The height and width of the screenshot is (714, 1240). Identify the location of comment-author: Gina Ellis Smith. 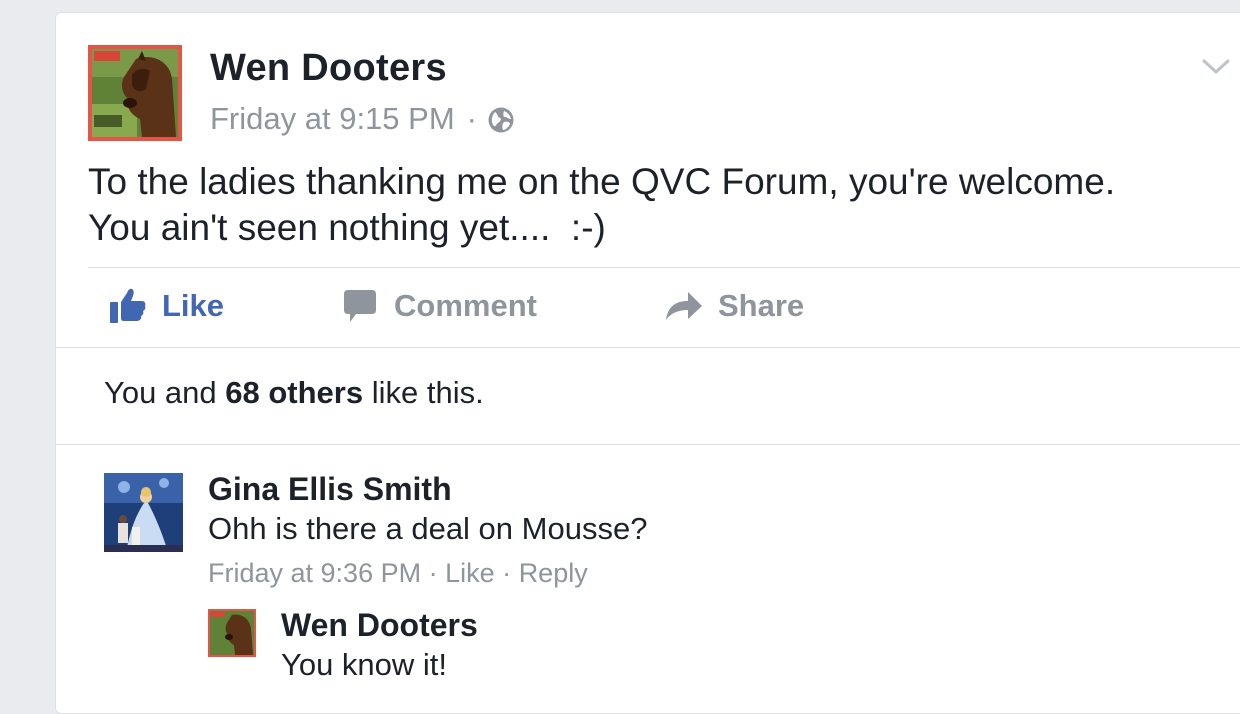
(330, 489).